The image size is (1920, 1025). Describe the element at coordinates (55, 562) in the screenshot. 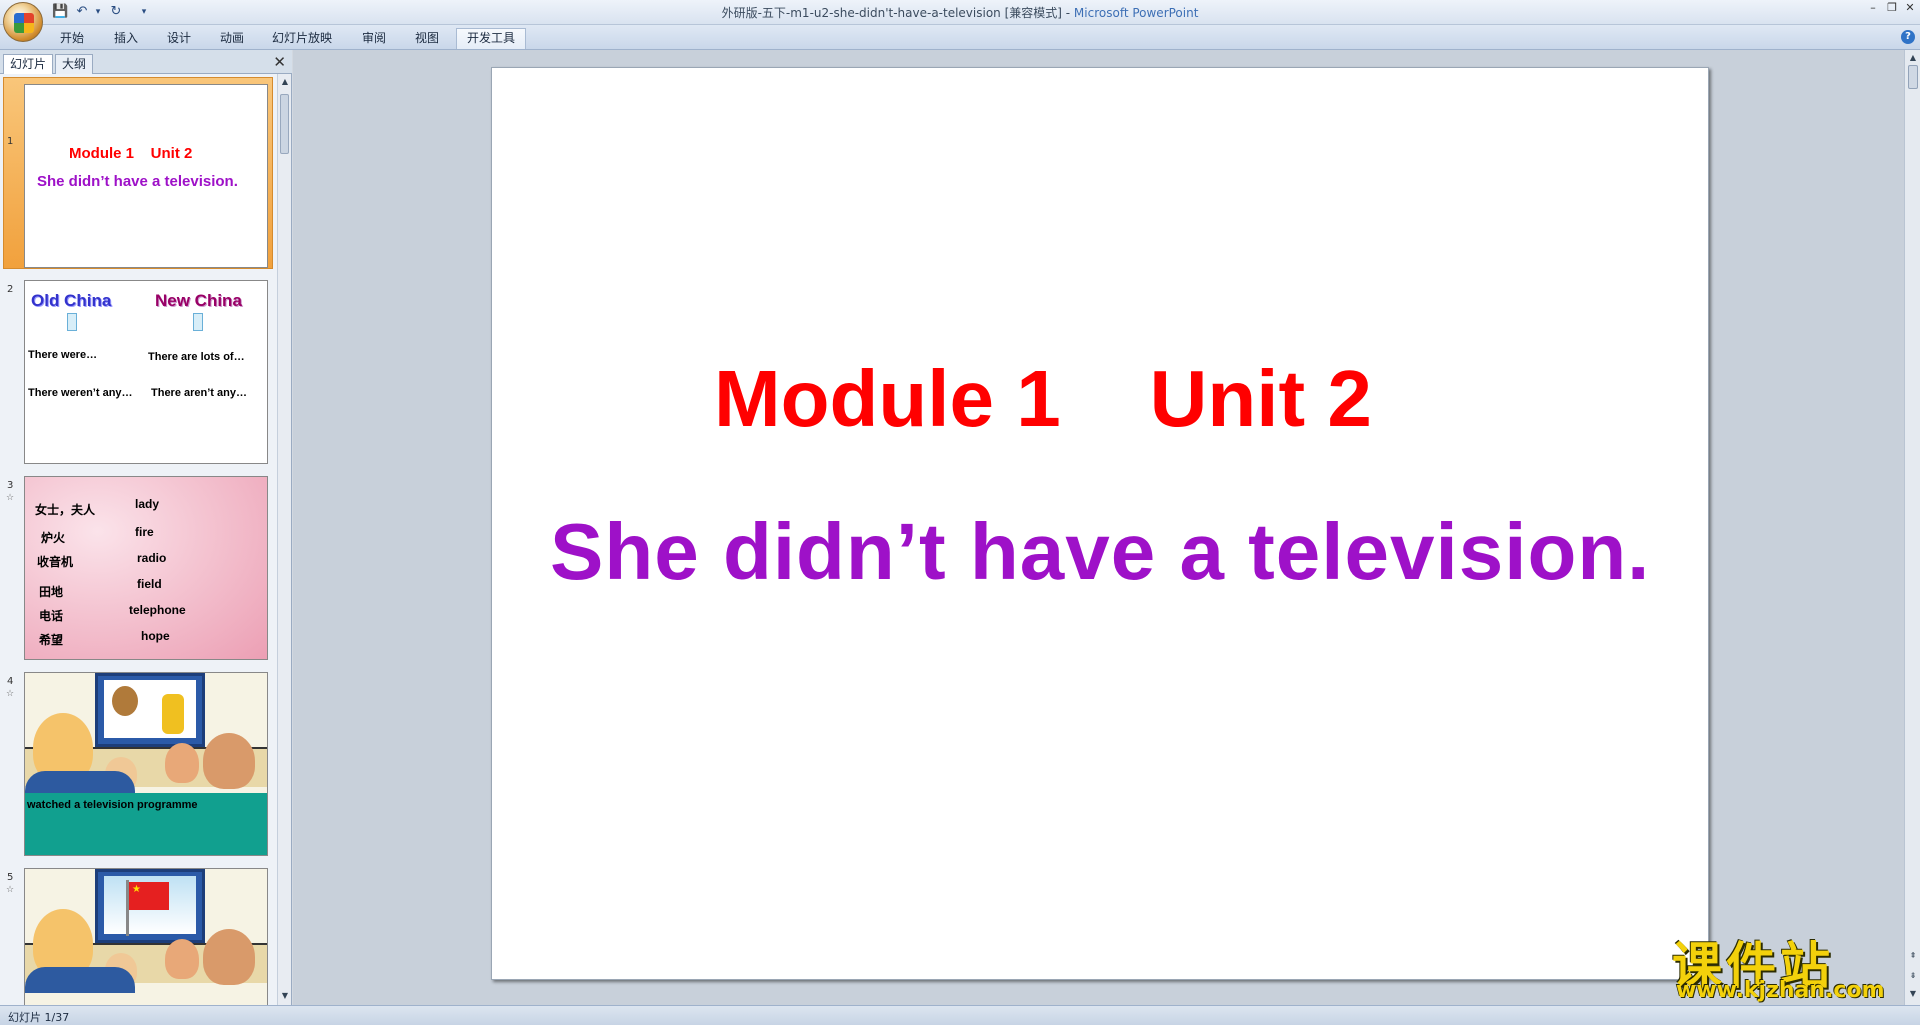

I see `thumb-word-cn: 收音机` at that location.